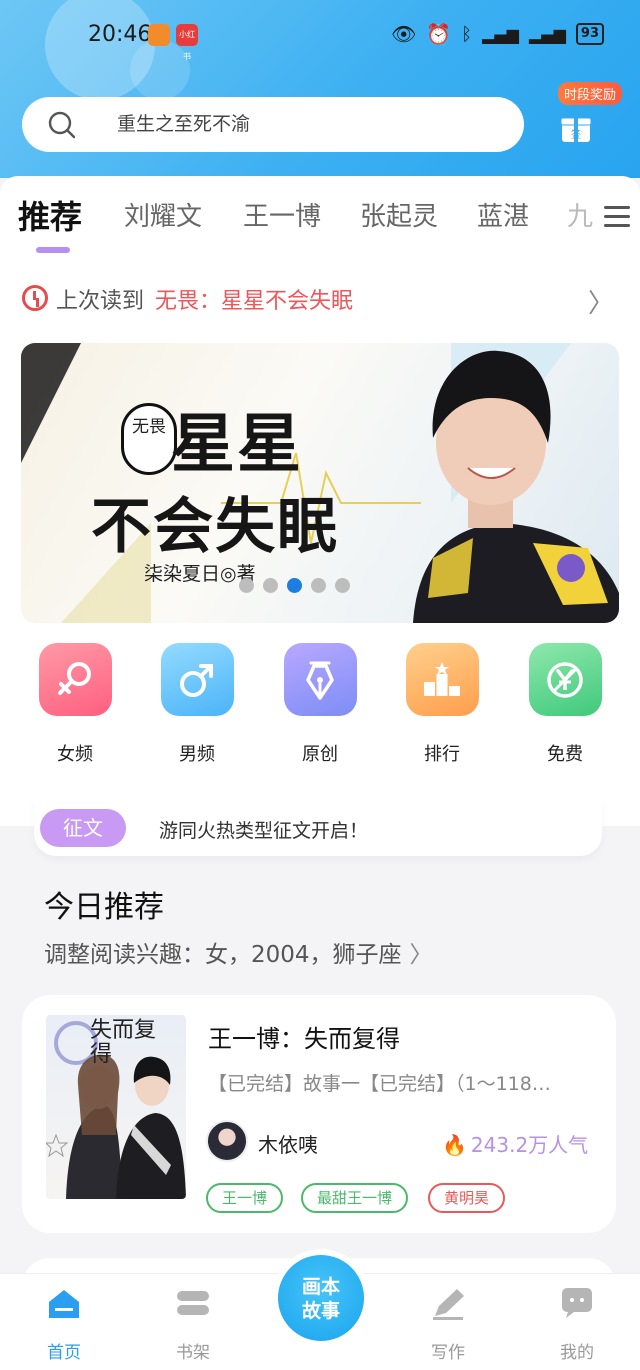  Describe the element at coordinates (288, 1143) in the screenshot. I see `author-name: 木依咦` at that location.